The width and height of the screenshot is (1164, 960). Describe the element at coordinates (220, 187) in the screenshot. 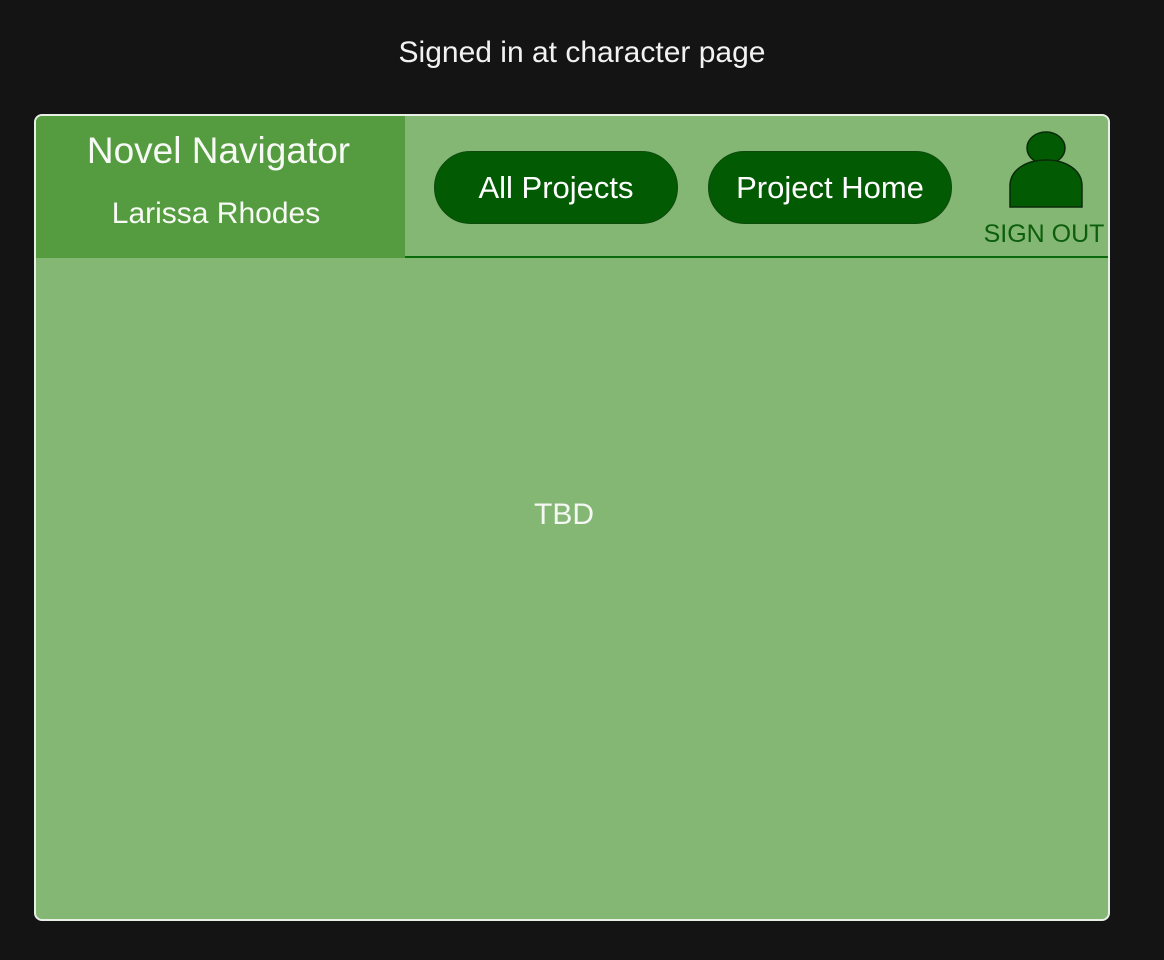

I see `brand-panel: Novel Navigator Larissa Rhodes` at that location.